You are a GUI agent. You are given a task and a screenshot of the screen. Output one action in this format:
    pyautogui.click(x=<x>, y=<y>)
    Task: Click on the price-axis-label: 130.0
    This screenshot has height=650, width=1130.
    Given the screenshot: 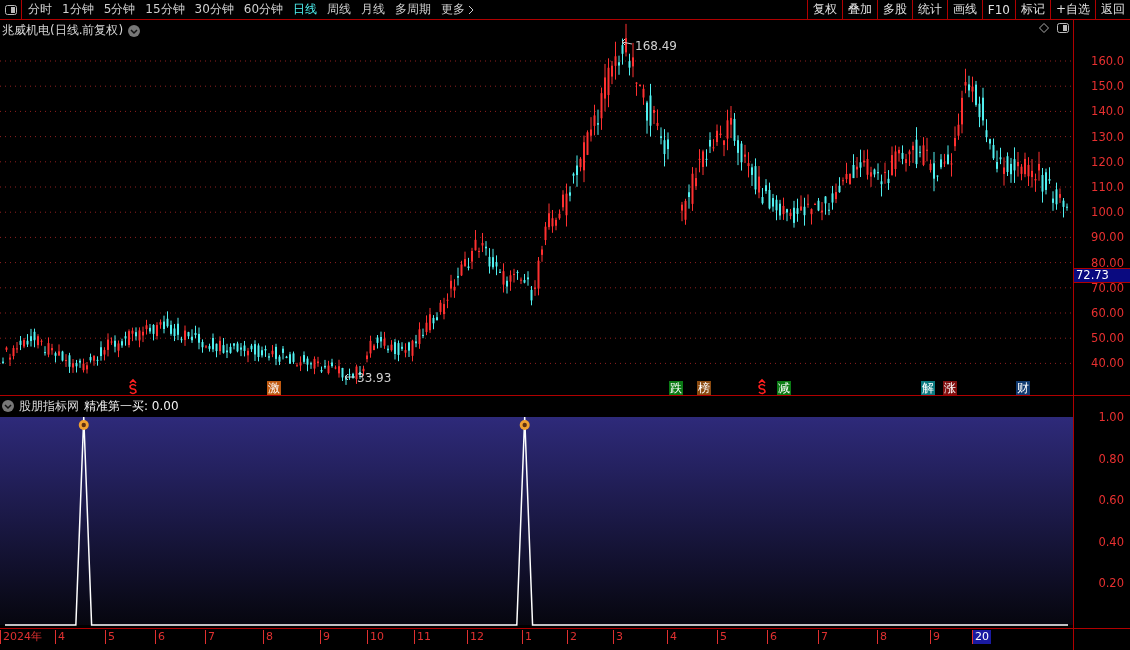 What is the action you would take?
    pyautogui.click(x=1107, y=136)
    